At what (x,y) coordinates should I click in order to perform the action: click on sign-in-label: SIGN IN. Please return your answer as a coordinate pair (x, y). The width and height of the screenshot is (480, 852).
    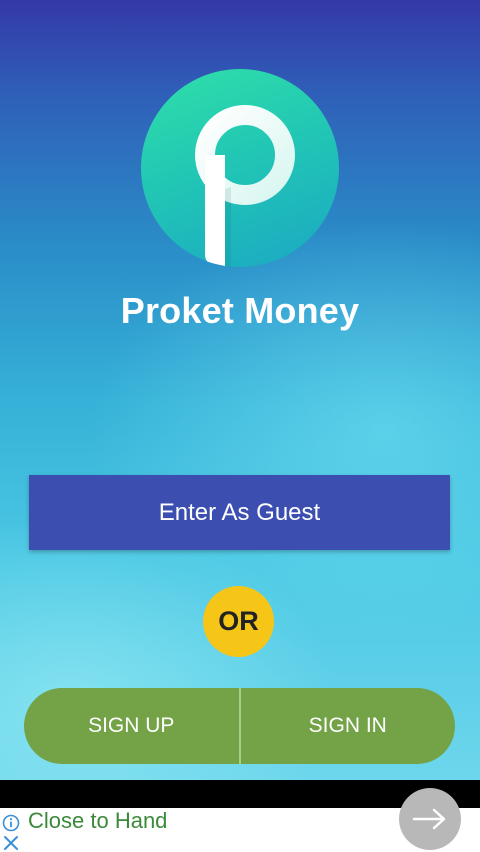
    Looking at the image, I should click on (347, 725).